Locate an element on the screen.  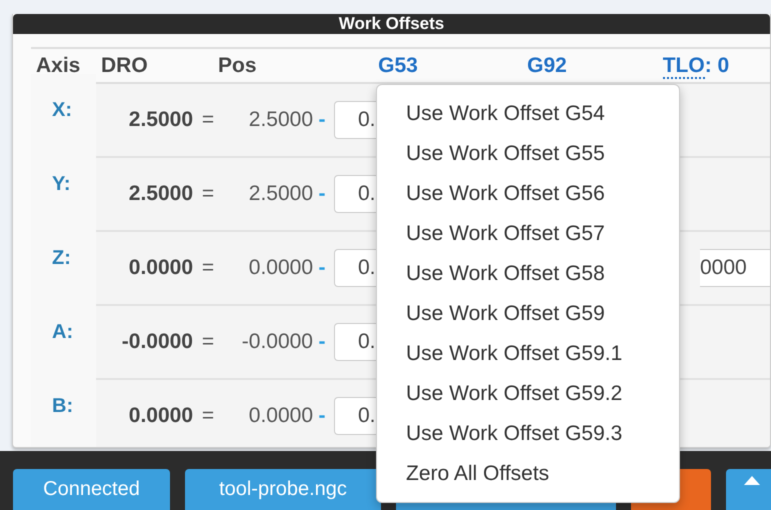
menu-item: Use Work Offset G59 is located at coordinates (505, 314).